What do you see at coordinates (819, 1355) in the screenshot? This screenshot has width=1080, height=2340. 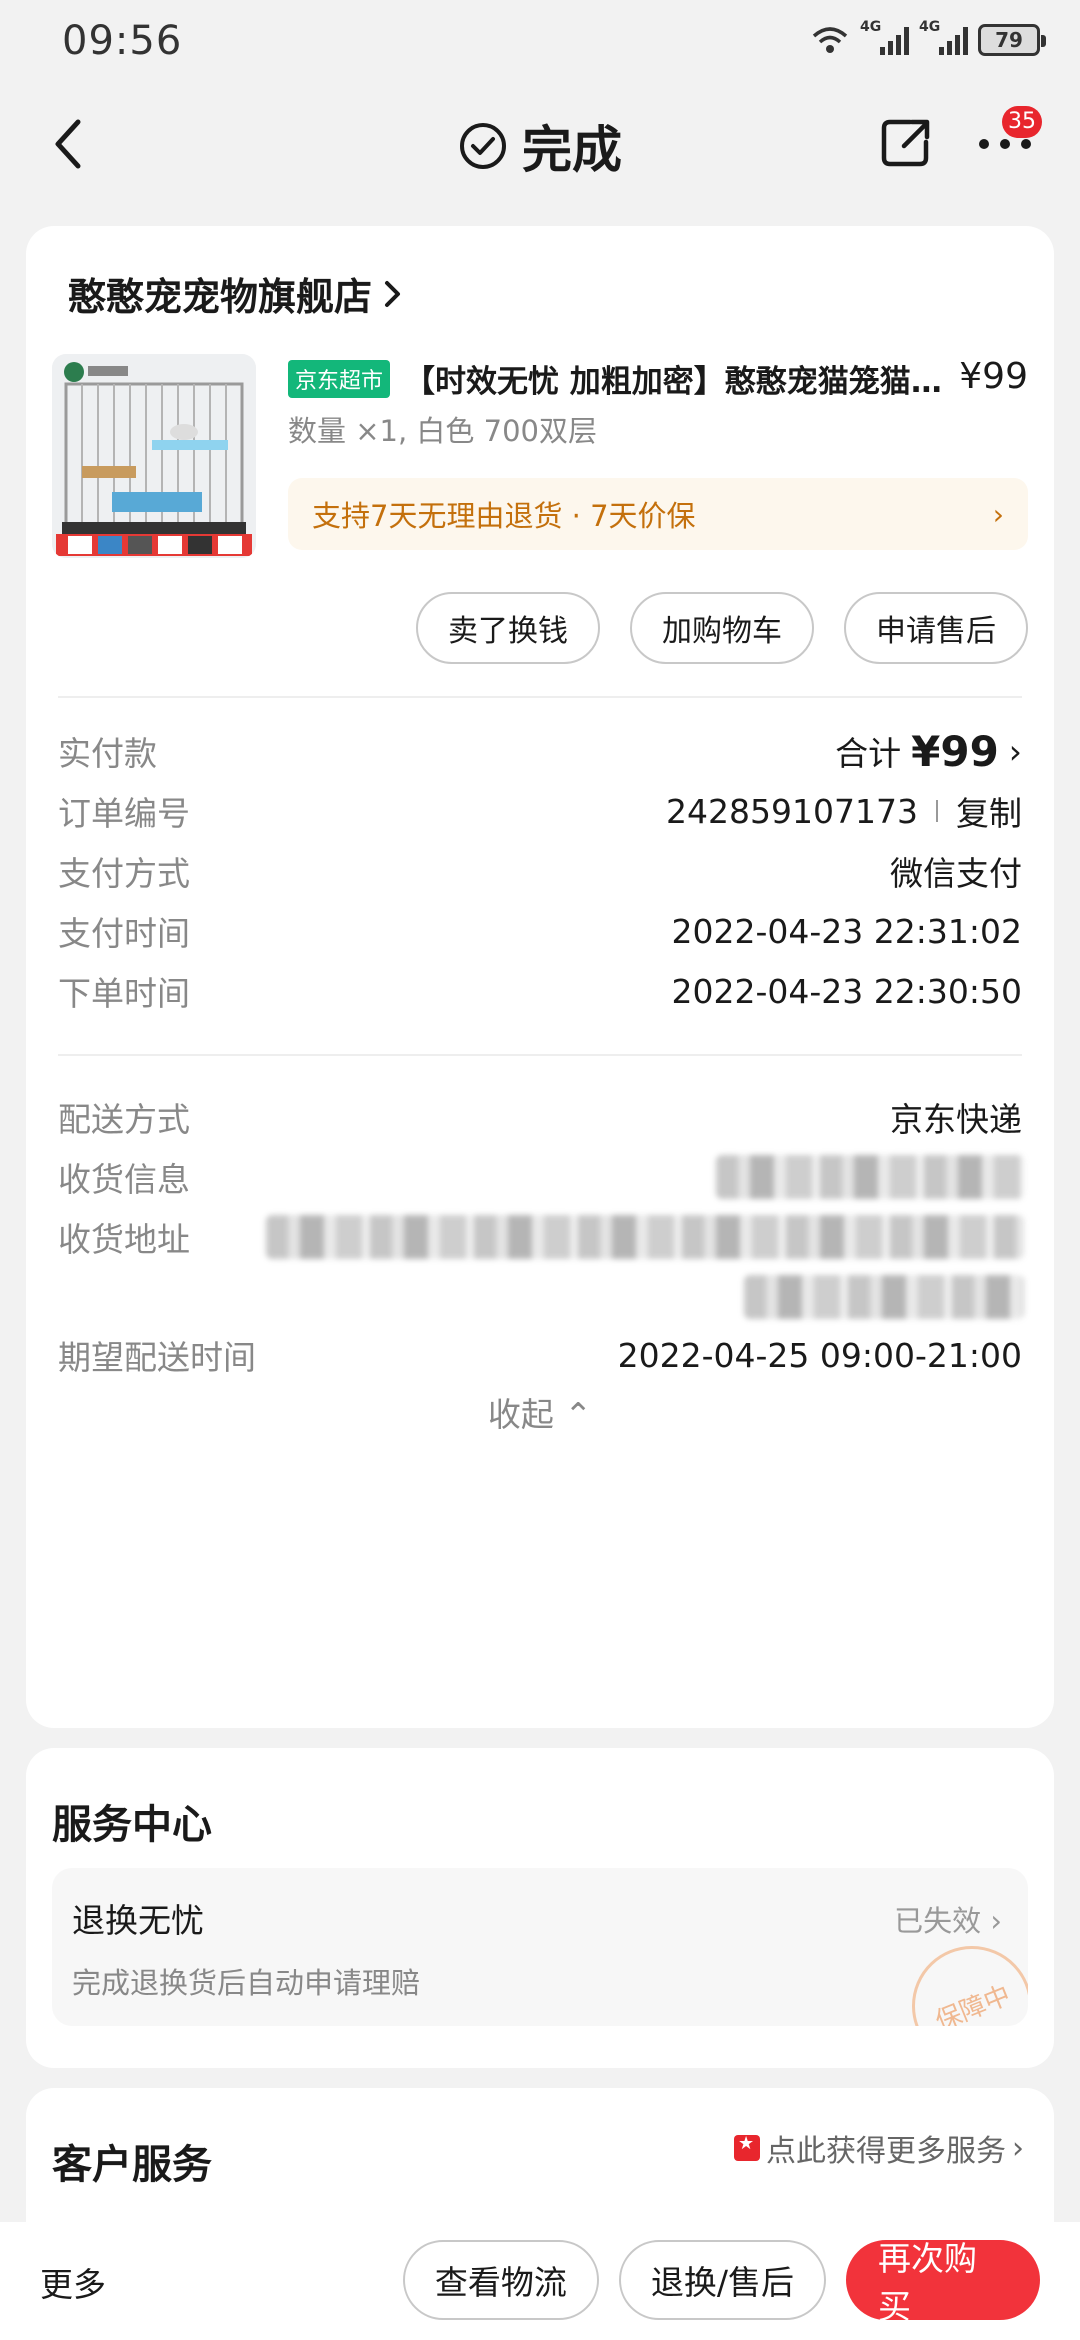 I see `expected-time-value: 2022-04-25 09:00-21:00` at bounding box center [819, 1355].